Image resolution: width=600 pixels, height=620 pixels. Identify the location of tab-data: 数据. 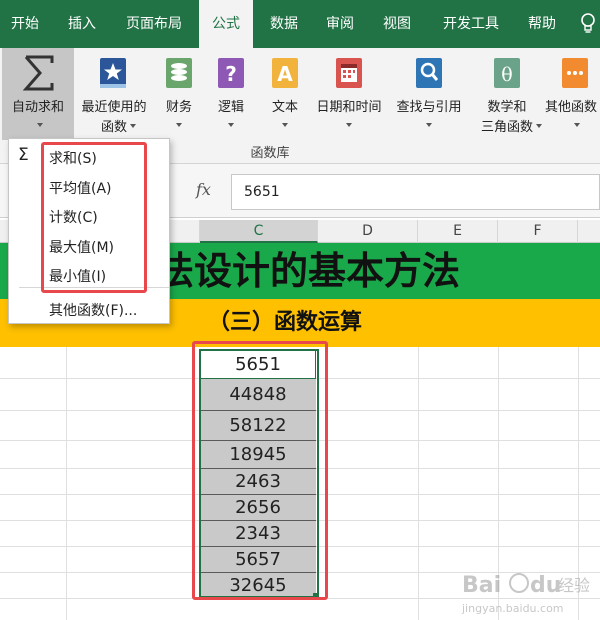
(284, 24).